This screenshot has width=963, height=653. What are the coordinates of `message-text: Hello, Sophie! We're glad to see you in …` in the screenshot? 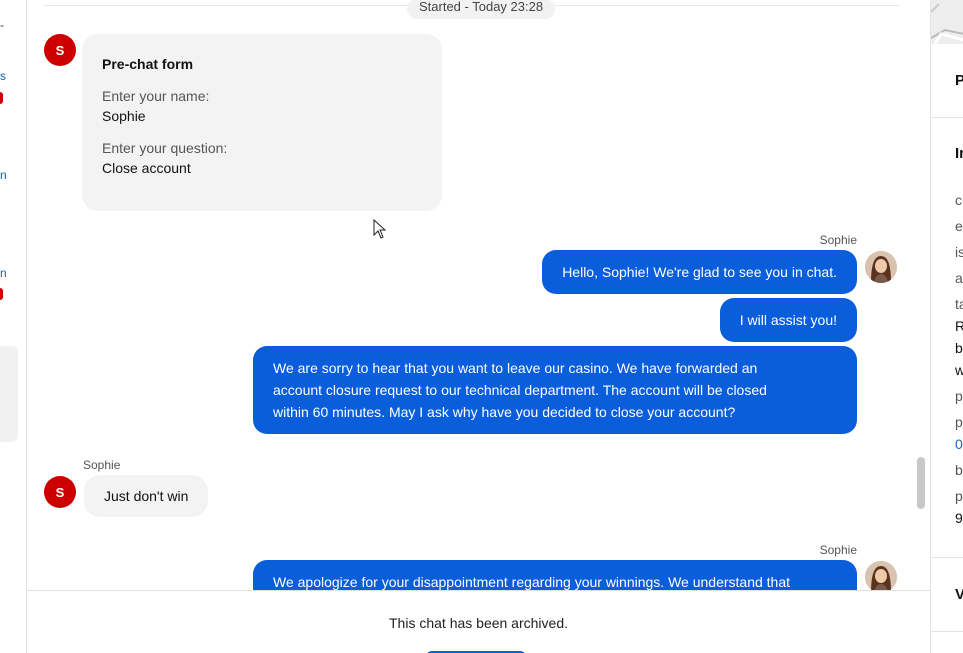 It's located at (699, 272).